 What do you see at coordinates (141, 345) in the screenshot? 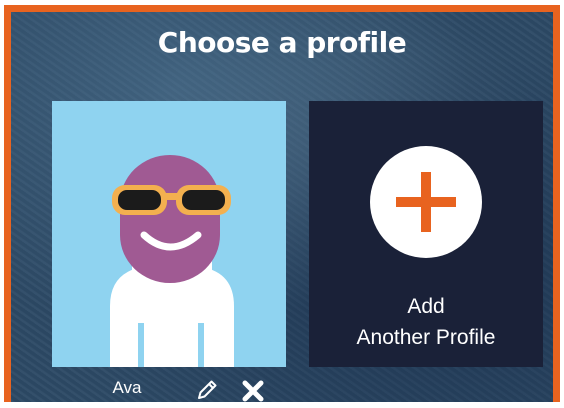
I see `avatar-arm-left` at bounding box center [141, 345].